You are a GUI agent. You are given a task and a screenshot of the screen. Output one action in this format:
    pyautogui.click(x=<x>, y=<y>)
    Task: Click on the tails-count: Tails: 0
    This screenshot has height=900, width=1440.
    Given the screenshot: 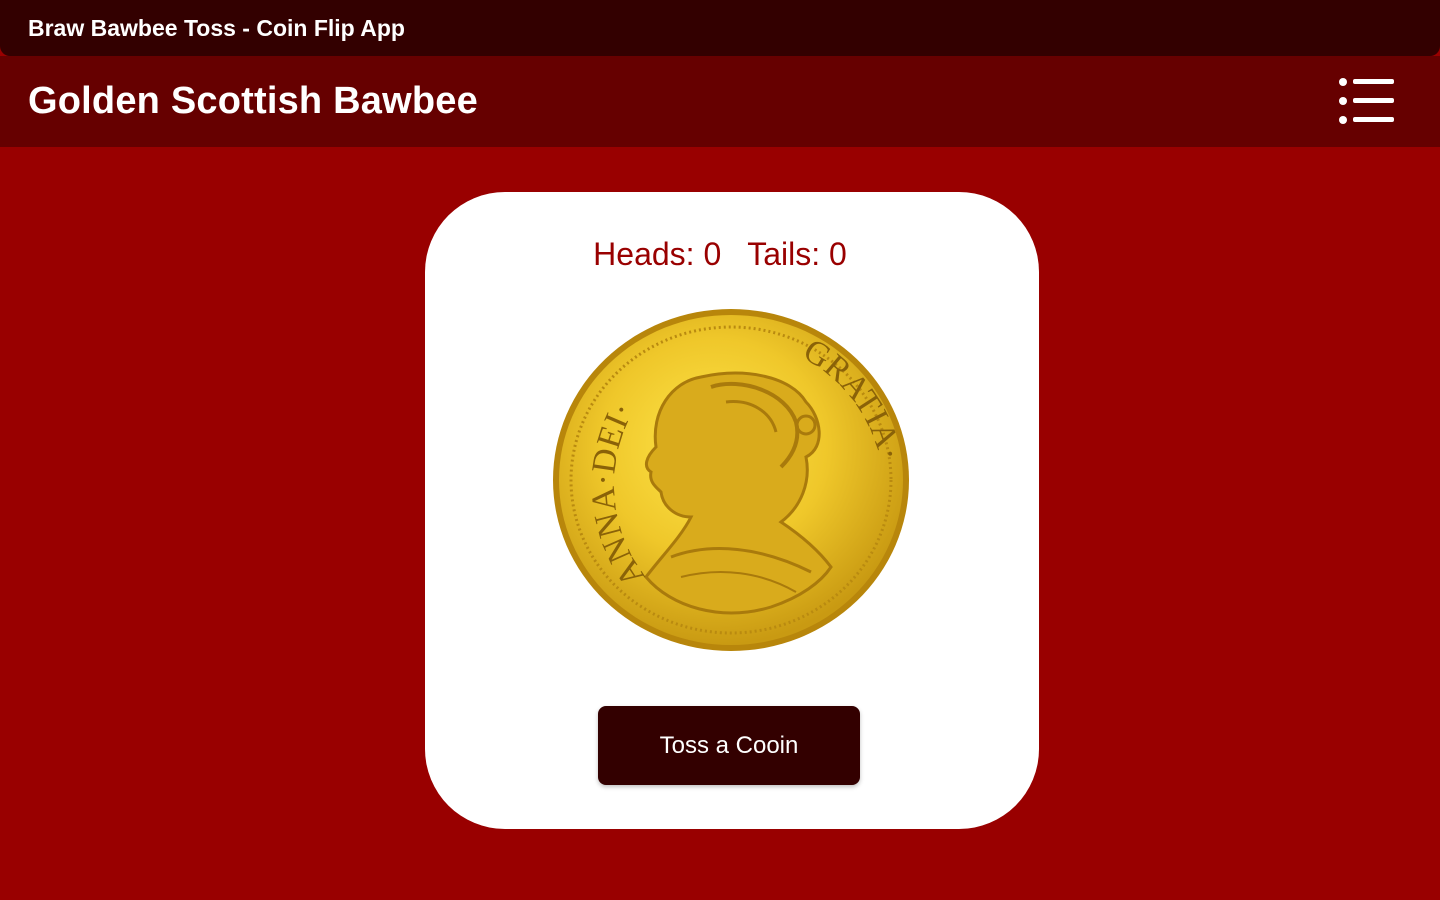 What is the action you would take?
    pyautogui.click(x=797, y=254)
    